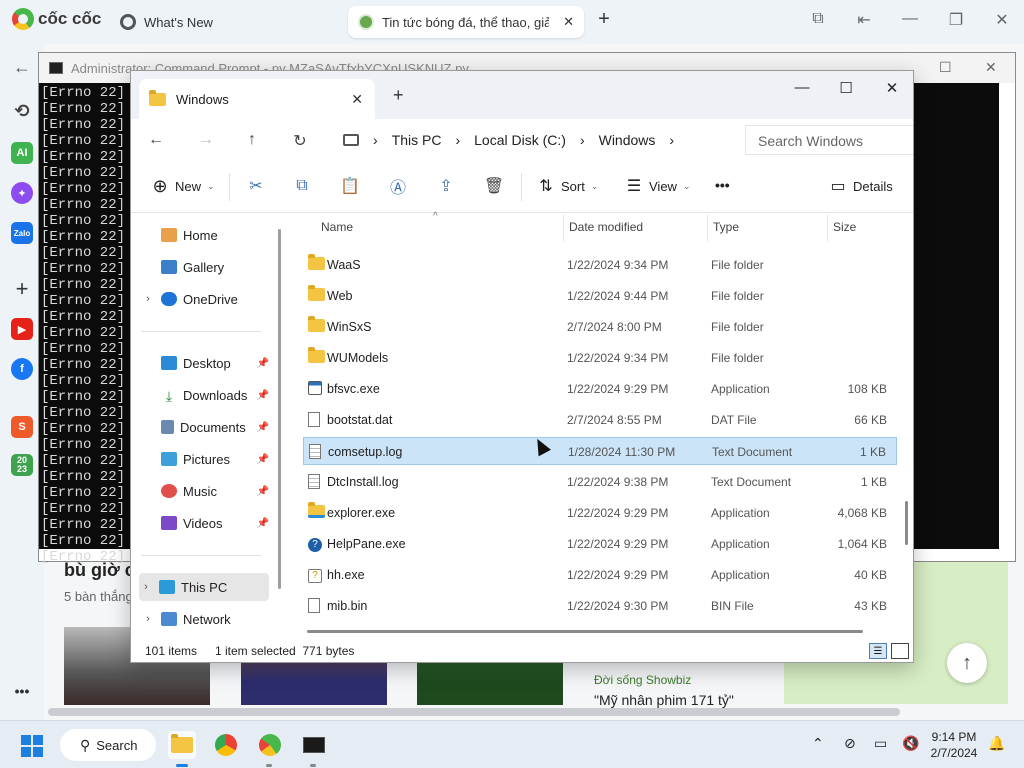 The image size is (1024, 768). I want to click on news-category: Đời sống Showbiz, so click(642, 680).